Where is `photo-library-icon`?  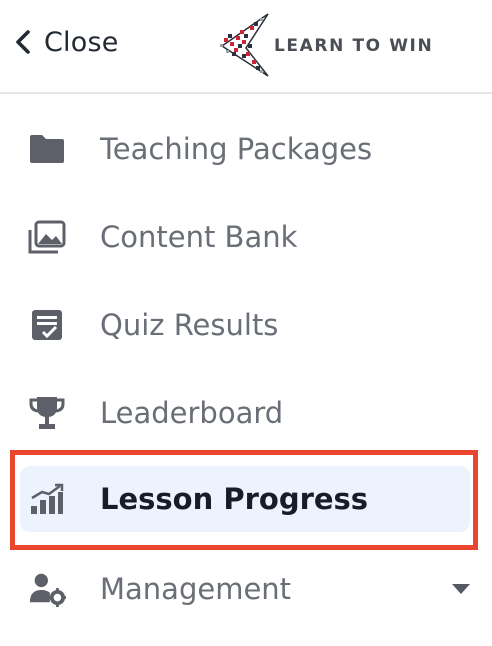 photo-library-icon is located at coordinates (47, 237).